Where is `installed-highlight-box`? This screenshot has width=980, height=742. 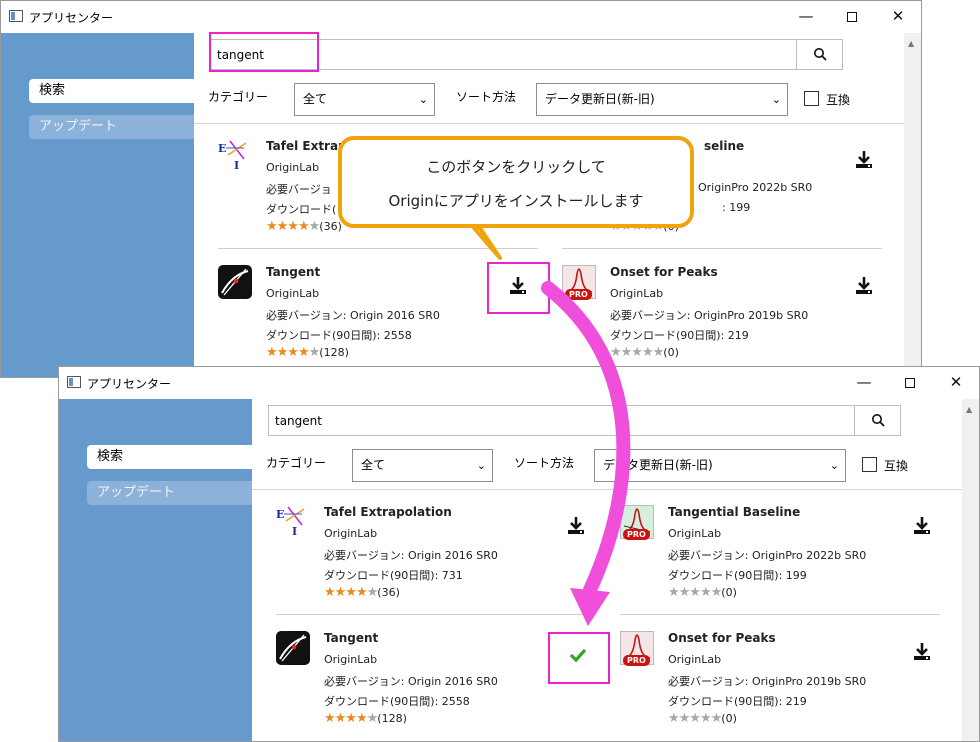 installed-highlight-box is located at coordinates (579, 658).